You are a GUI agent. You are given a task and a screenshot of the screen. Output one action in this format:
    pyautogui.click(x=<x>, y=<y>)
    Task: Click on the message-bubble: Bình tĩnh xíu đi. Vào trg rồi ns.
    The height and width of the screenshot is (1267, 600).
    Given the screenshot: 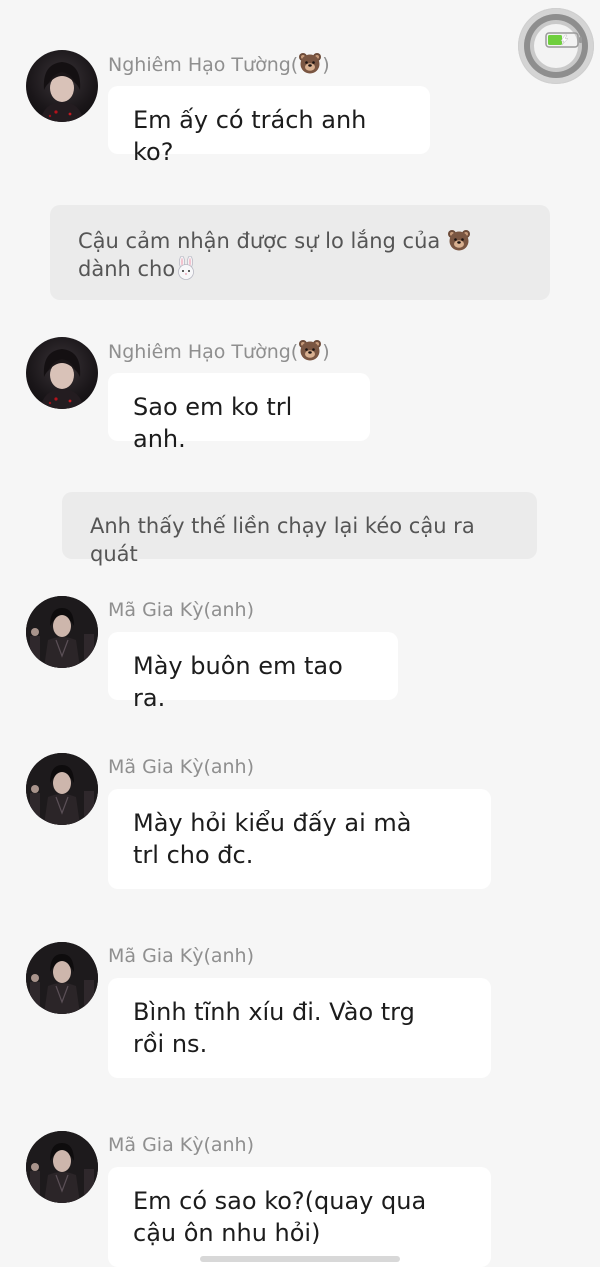 What is the action you would take?
    pyautogui.click(x=299, y=1028)
    